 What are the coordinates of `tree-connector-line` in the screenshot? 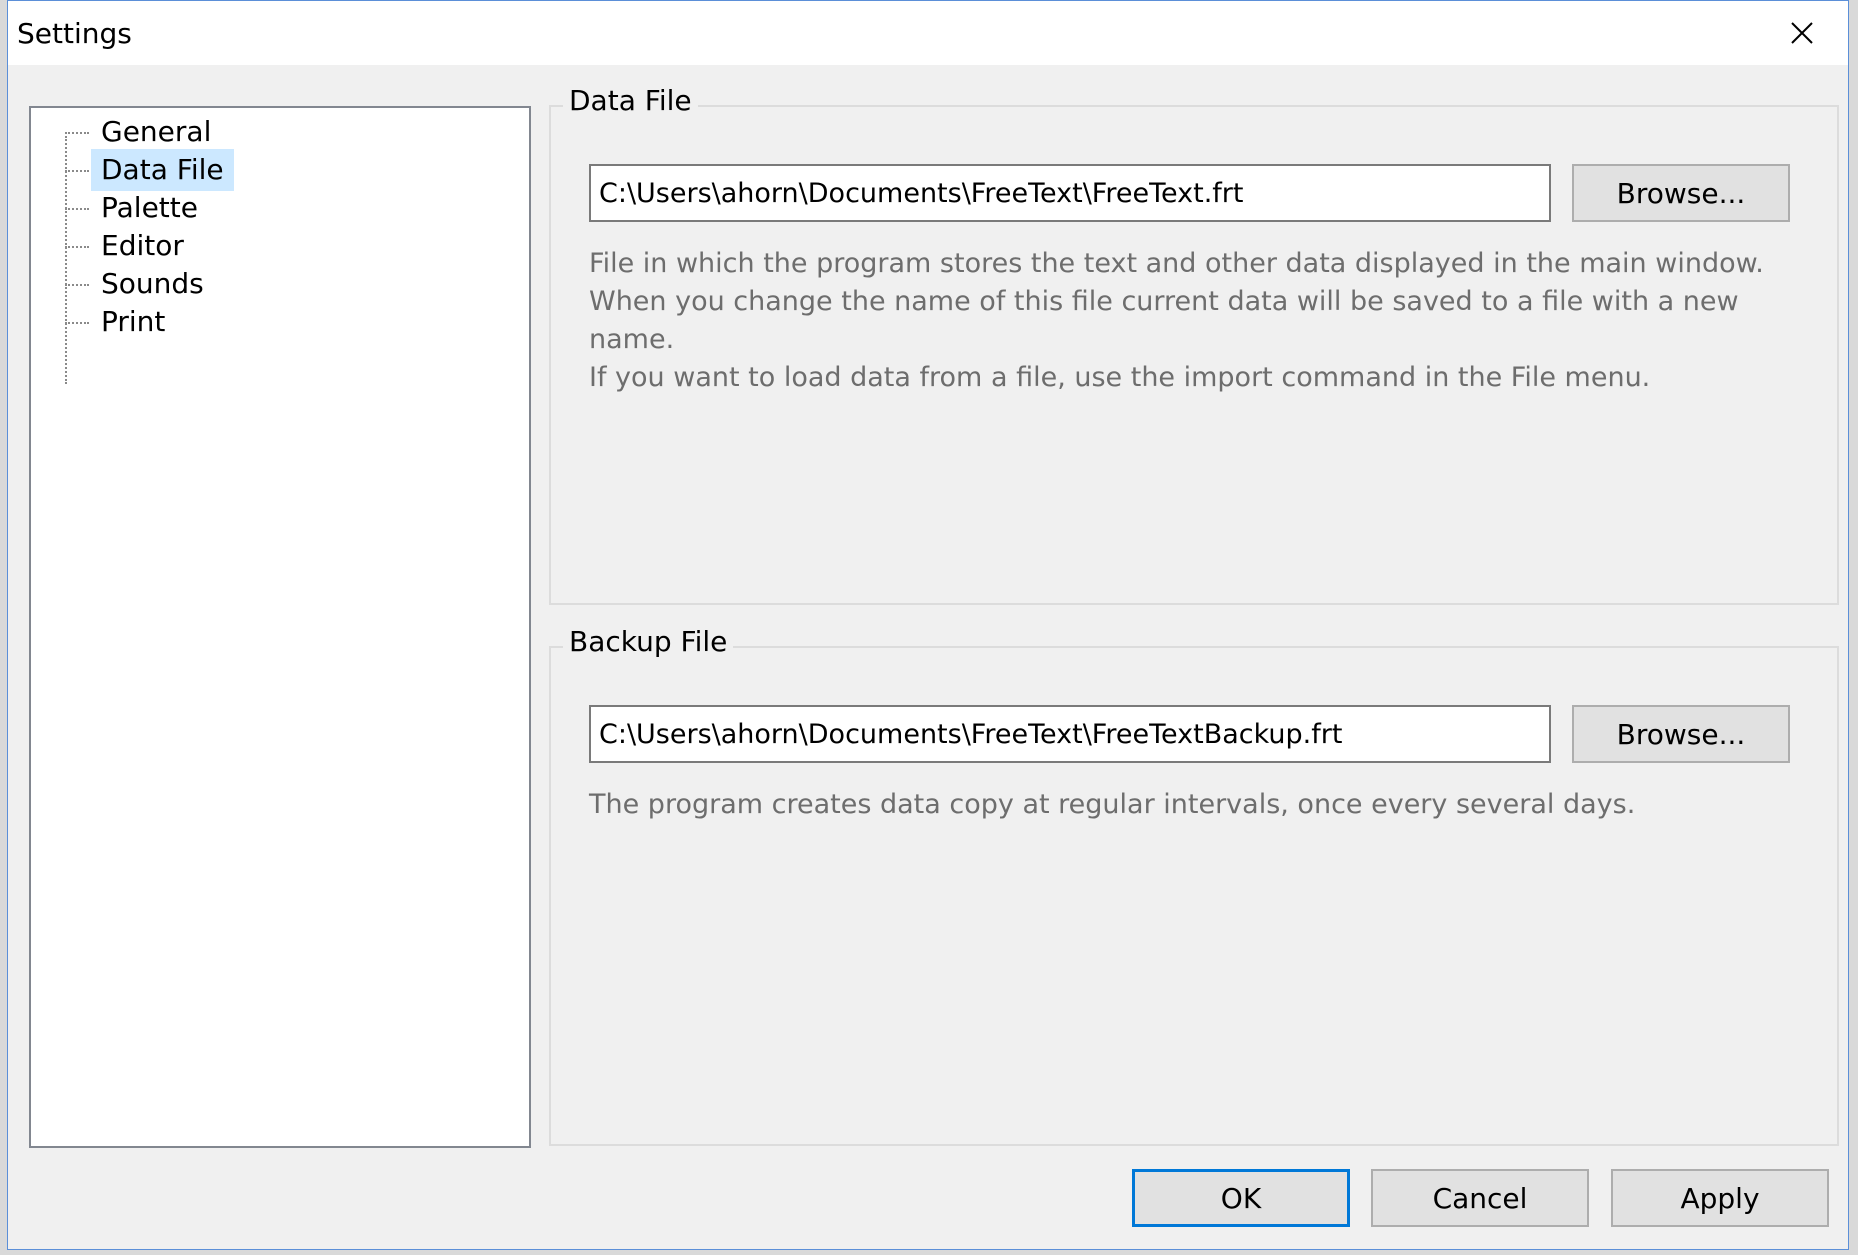 It's located at (66, 260).